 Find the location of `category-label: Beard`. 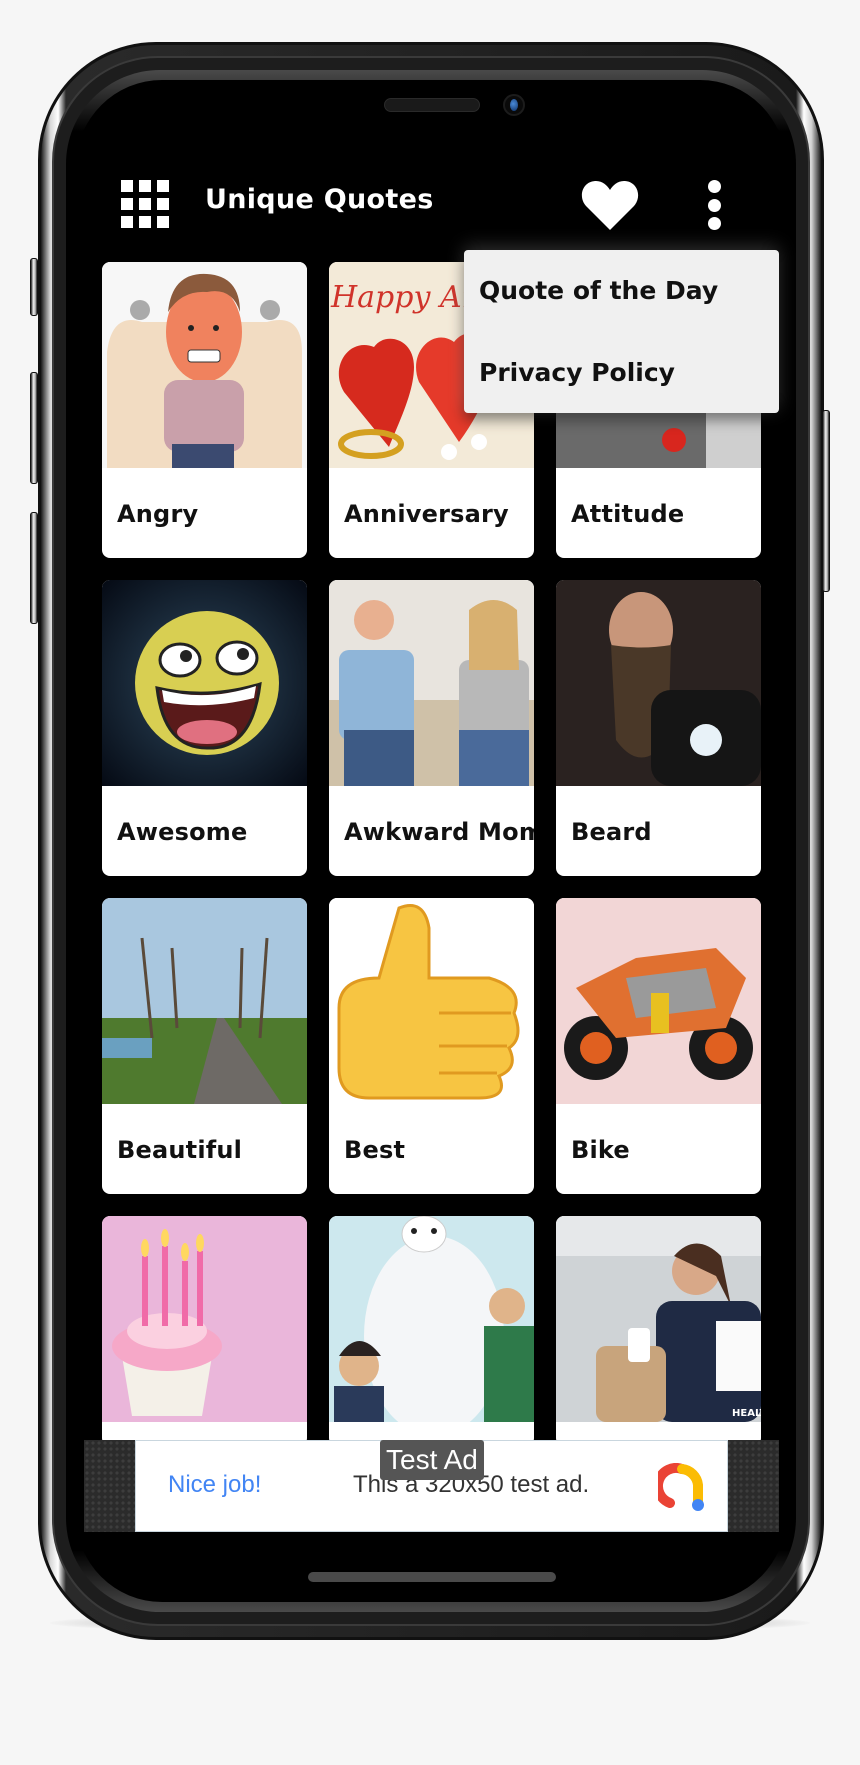

category-label: Beard is located at coordinates (611, 832).